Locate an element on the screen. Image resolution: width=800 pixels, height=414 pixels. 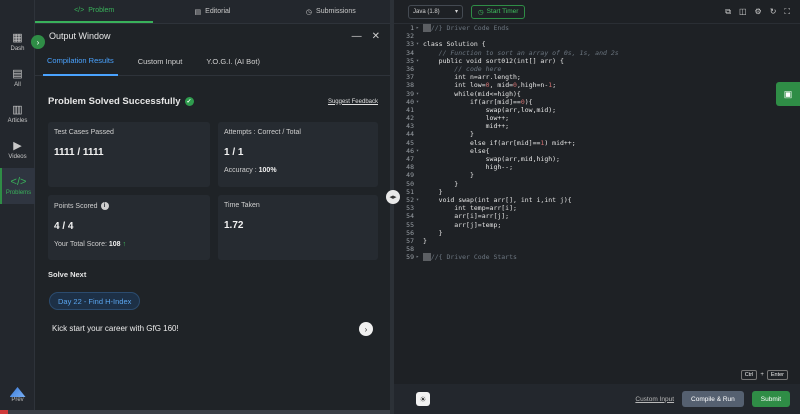
footer-actions: Custom Input Compile & Run Submit is located at coordinates (712, 399).